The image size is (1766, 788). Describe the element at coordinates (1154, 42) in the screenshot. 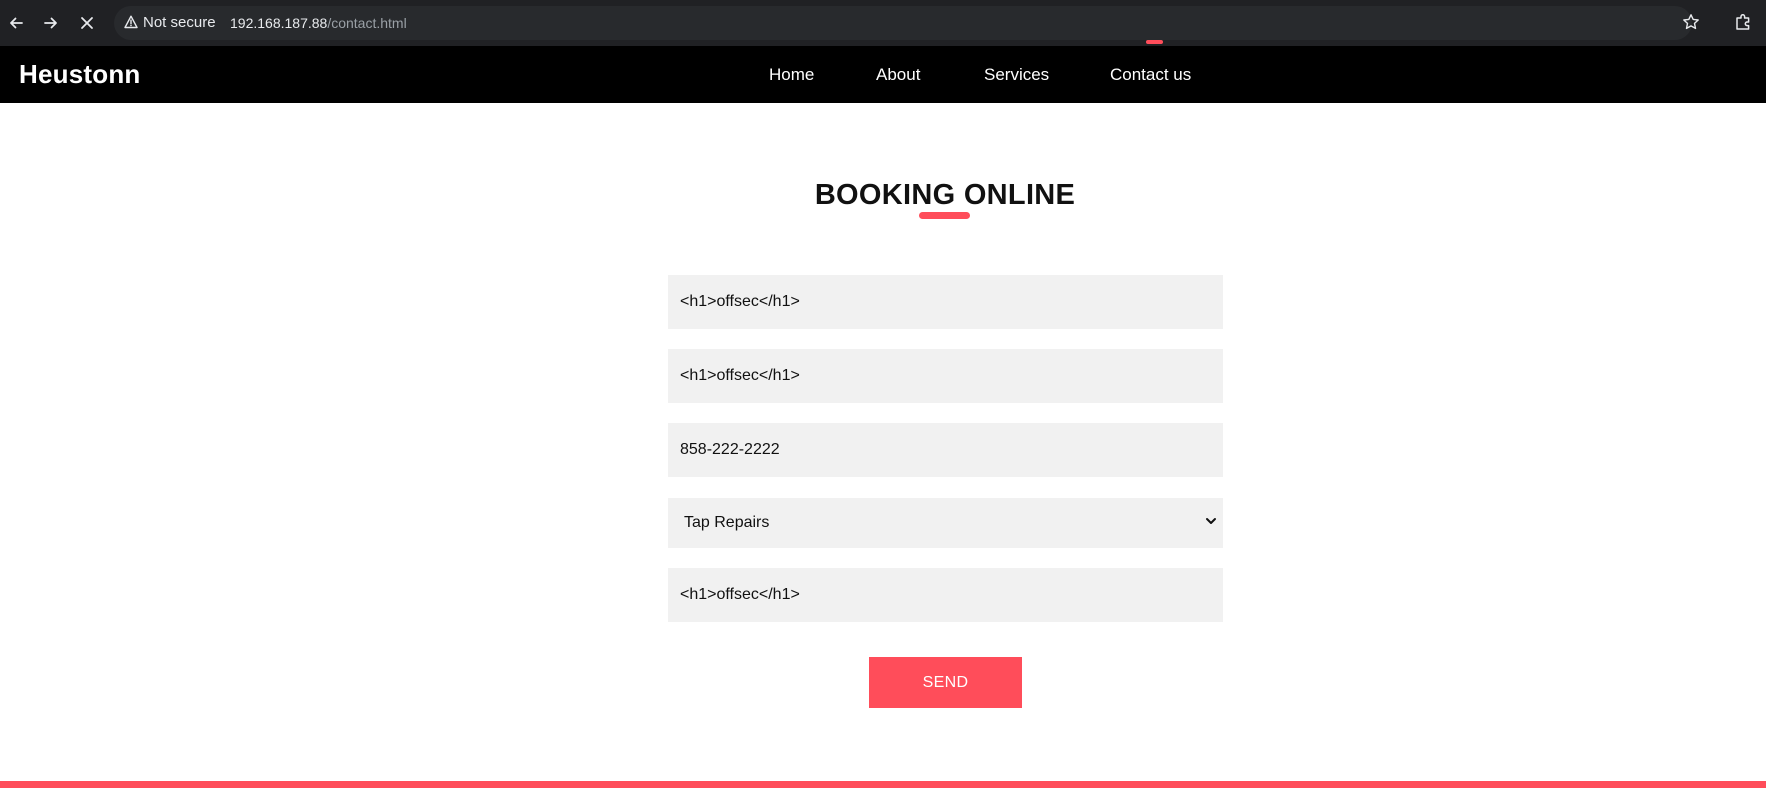

I see `active-nav-indicator` at that location.